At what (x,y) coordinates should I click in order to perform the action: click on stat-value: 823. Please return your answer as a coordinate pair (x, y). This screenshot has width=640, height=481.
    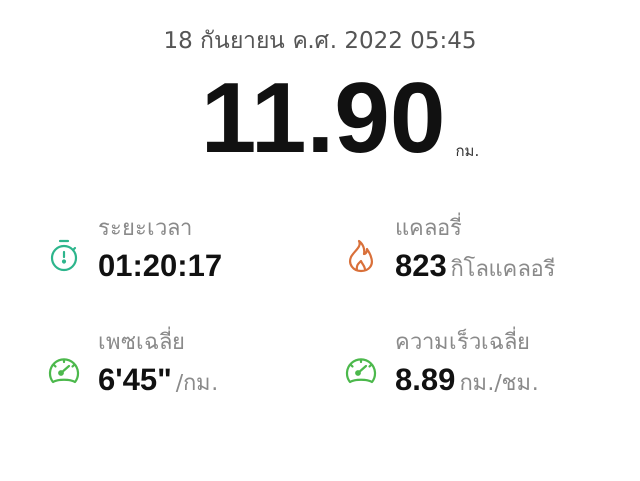
    Looking at the image, I should click on (421, 266).